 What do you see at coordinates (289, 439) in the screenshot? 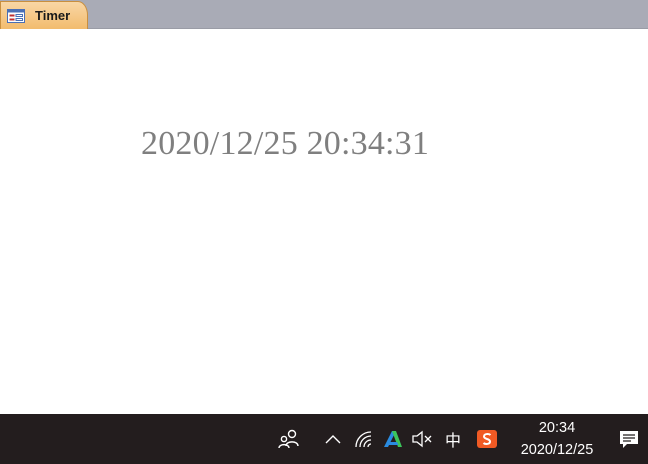
I see `people-icon` at bounding box center [289, 439].